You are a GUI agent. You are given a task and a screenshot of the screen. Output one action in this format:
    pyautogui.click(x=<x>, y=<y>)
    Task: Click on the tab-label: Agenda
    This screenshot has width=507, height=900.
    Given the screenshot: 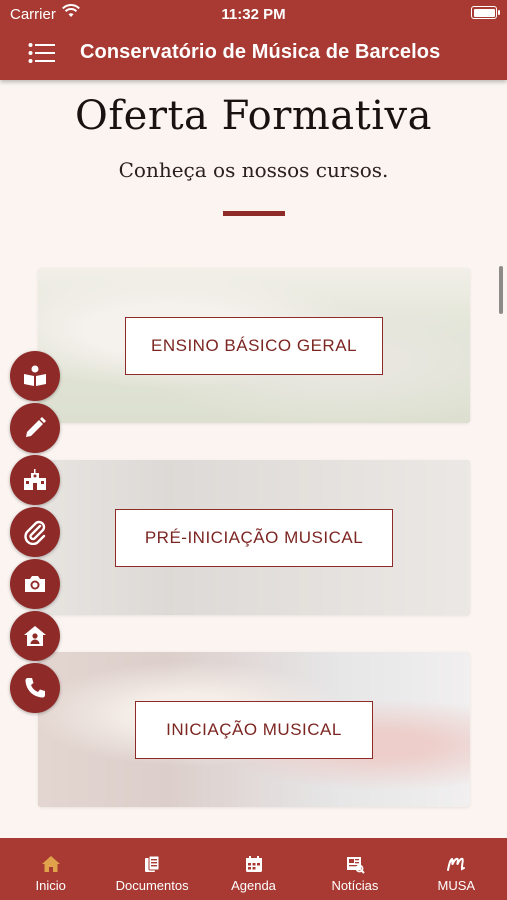 What is the action you would take?
    pyautogui.click(x=253, y=885)
    